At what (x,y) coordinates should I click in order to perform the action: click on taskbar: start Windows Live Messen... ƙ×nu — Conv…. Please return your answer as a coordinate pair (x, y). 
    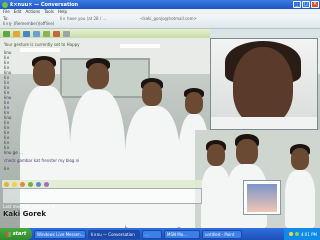
    Looking at the image, I should click on (160, 234).